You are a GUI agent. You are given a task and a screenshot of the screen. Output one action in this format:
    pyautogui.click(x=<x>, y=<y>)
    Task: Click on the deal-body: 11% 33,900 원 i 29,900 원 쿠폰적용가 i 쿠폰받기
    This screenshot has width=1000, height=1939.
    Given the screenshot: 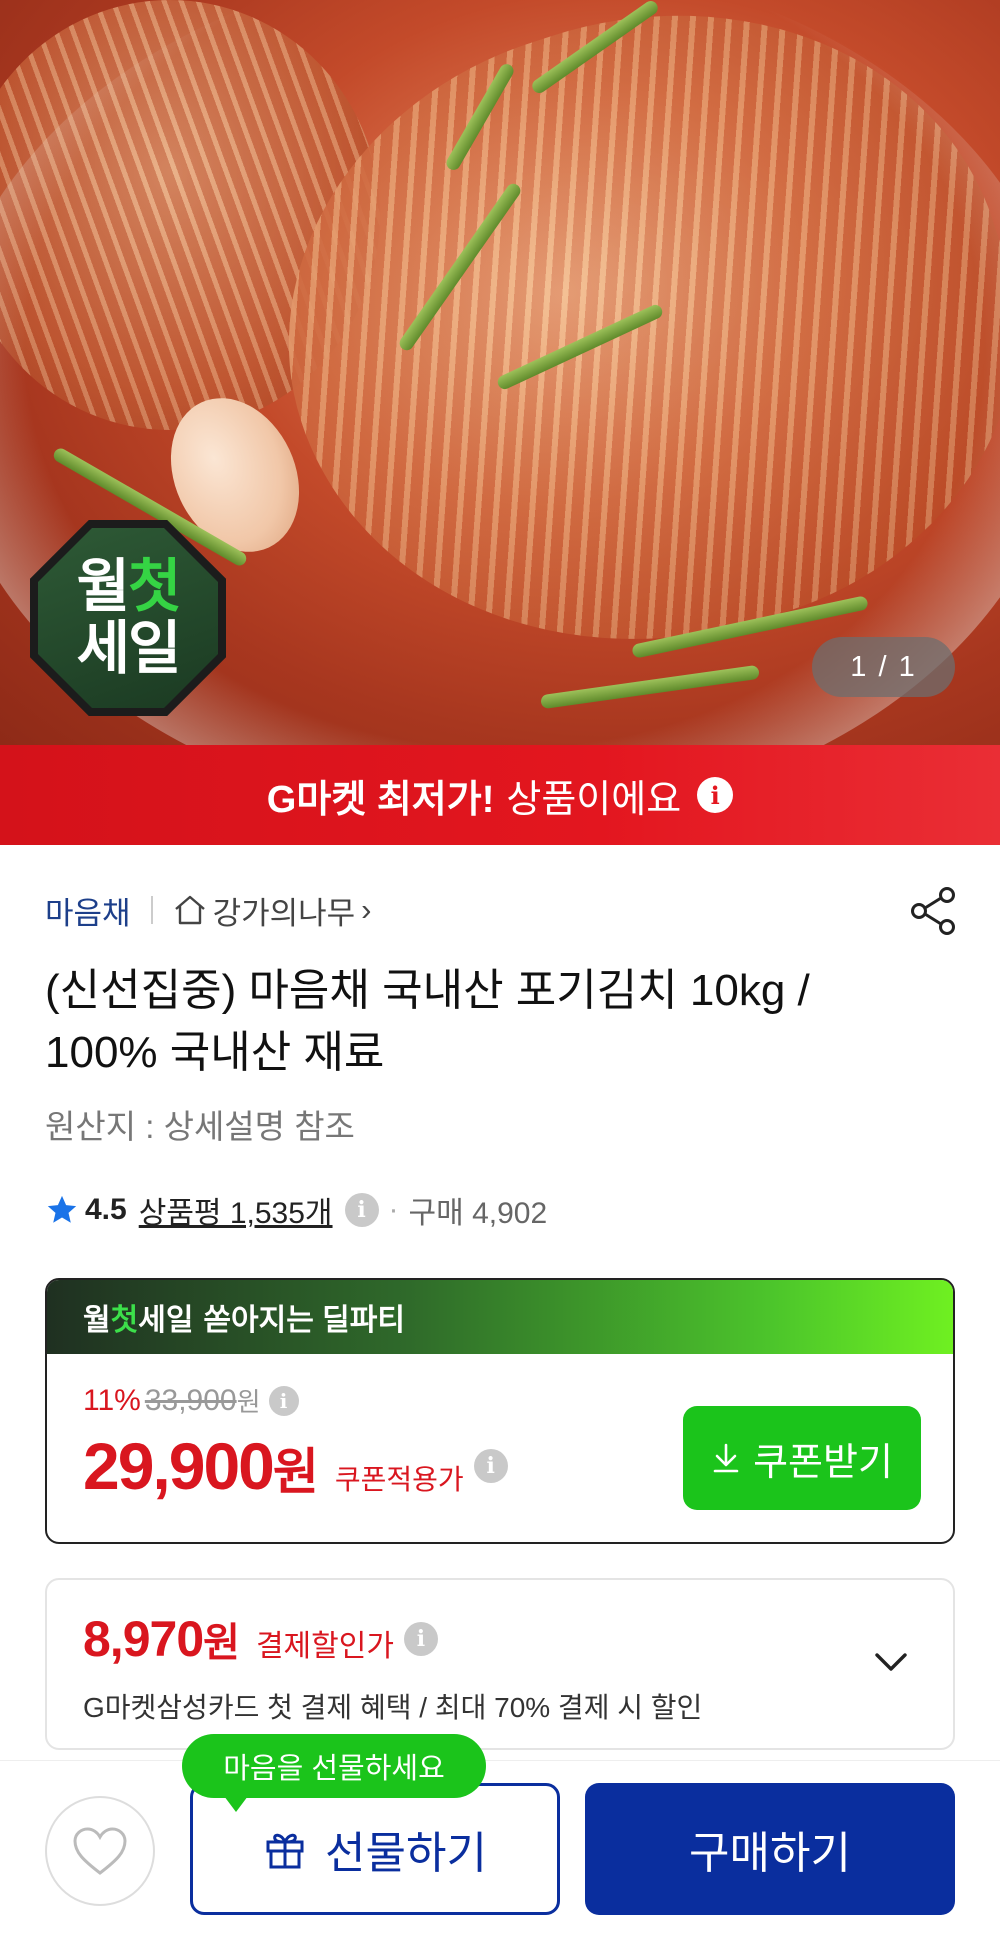 What is the action you would take?
    pyautogui.click(x=500, y=1448)
    